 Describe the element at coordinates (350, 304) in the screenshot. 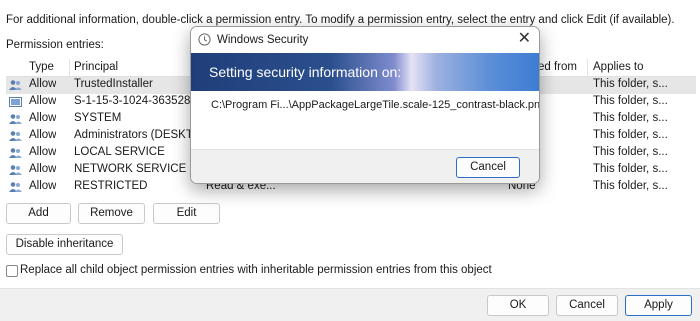

I see `footer-bar: OK Cancel Apply` at that location.